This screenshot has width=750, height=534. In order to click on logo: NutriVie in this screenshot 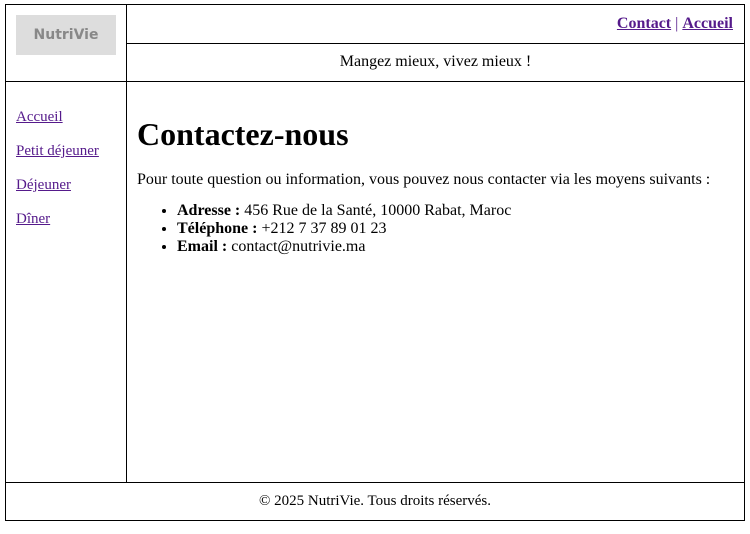, I will do `click(66, 35)`.